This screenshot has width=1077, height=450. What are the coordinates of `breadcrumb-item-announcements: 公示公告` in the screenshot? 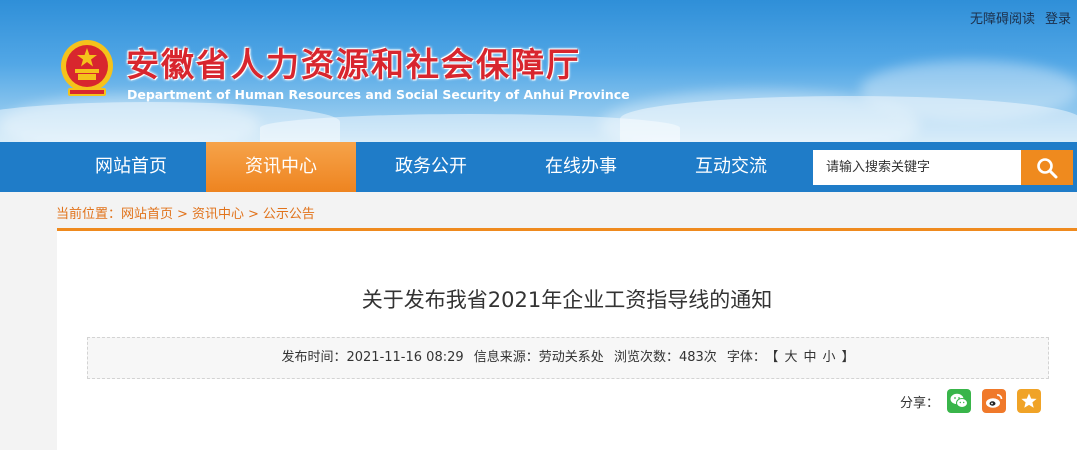 It's located at (289, 214).